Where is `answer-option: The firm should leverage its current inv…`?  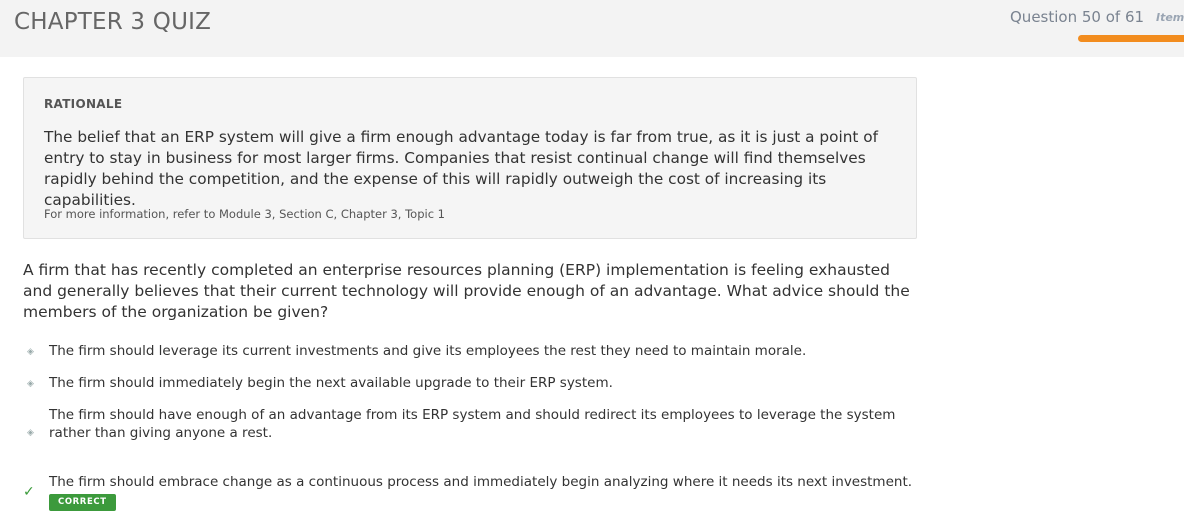 answer-option: The firm should leverage its current inv… is located at coordinates (484, 351).